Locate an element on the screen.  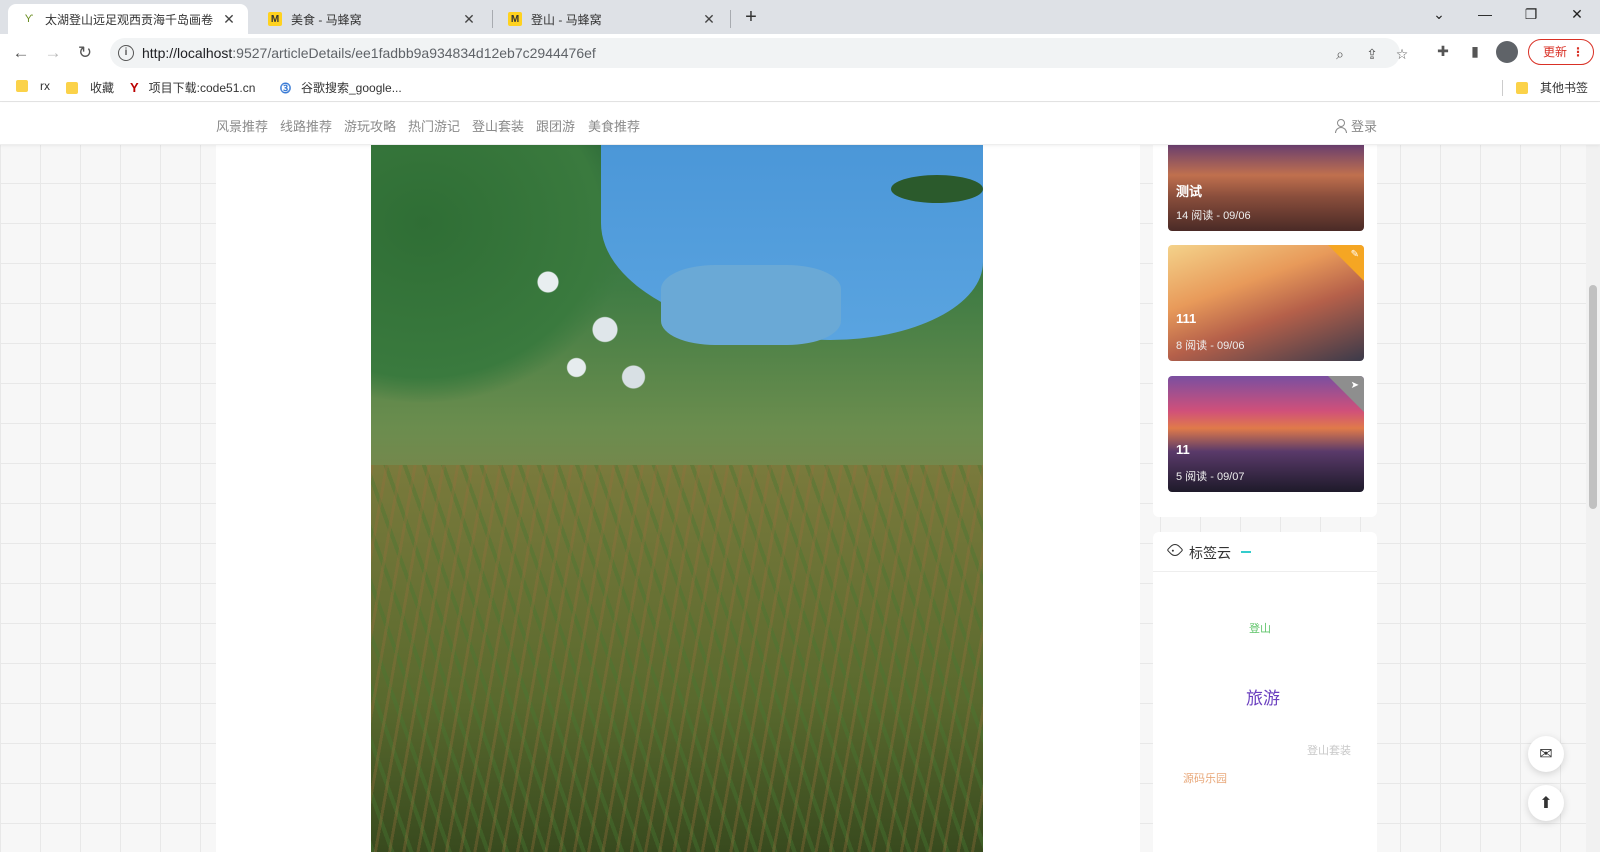
bookmark-star-icon: ☆ is located at coordinates (1402, 54).